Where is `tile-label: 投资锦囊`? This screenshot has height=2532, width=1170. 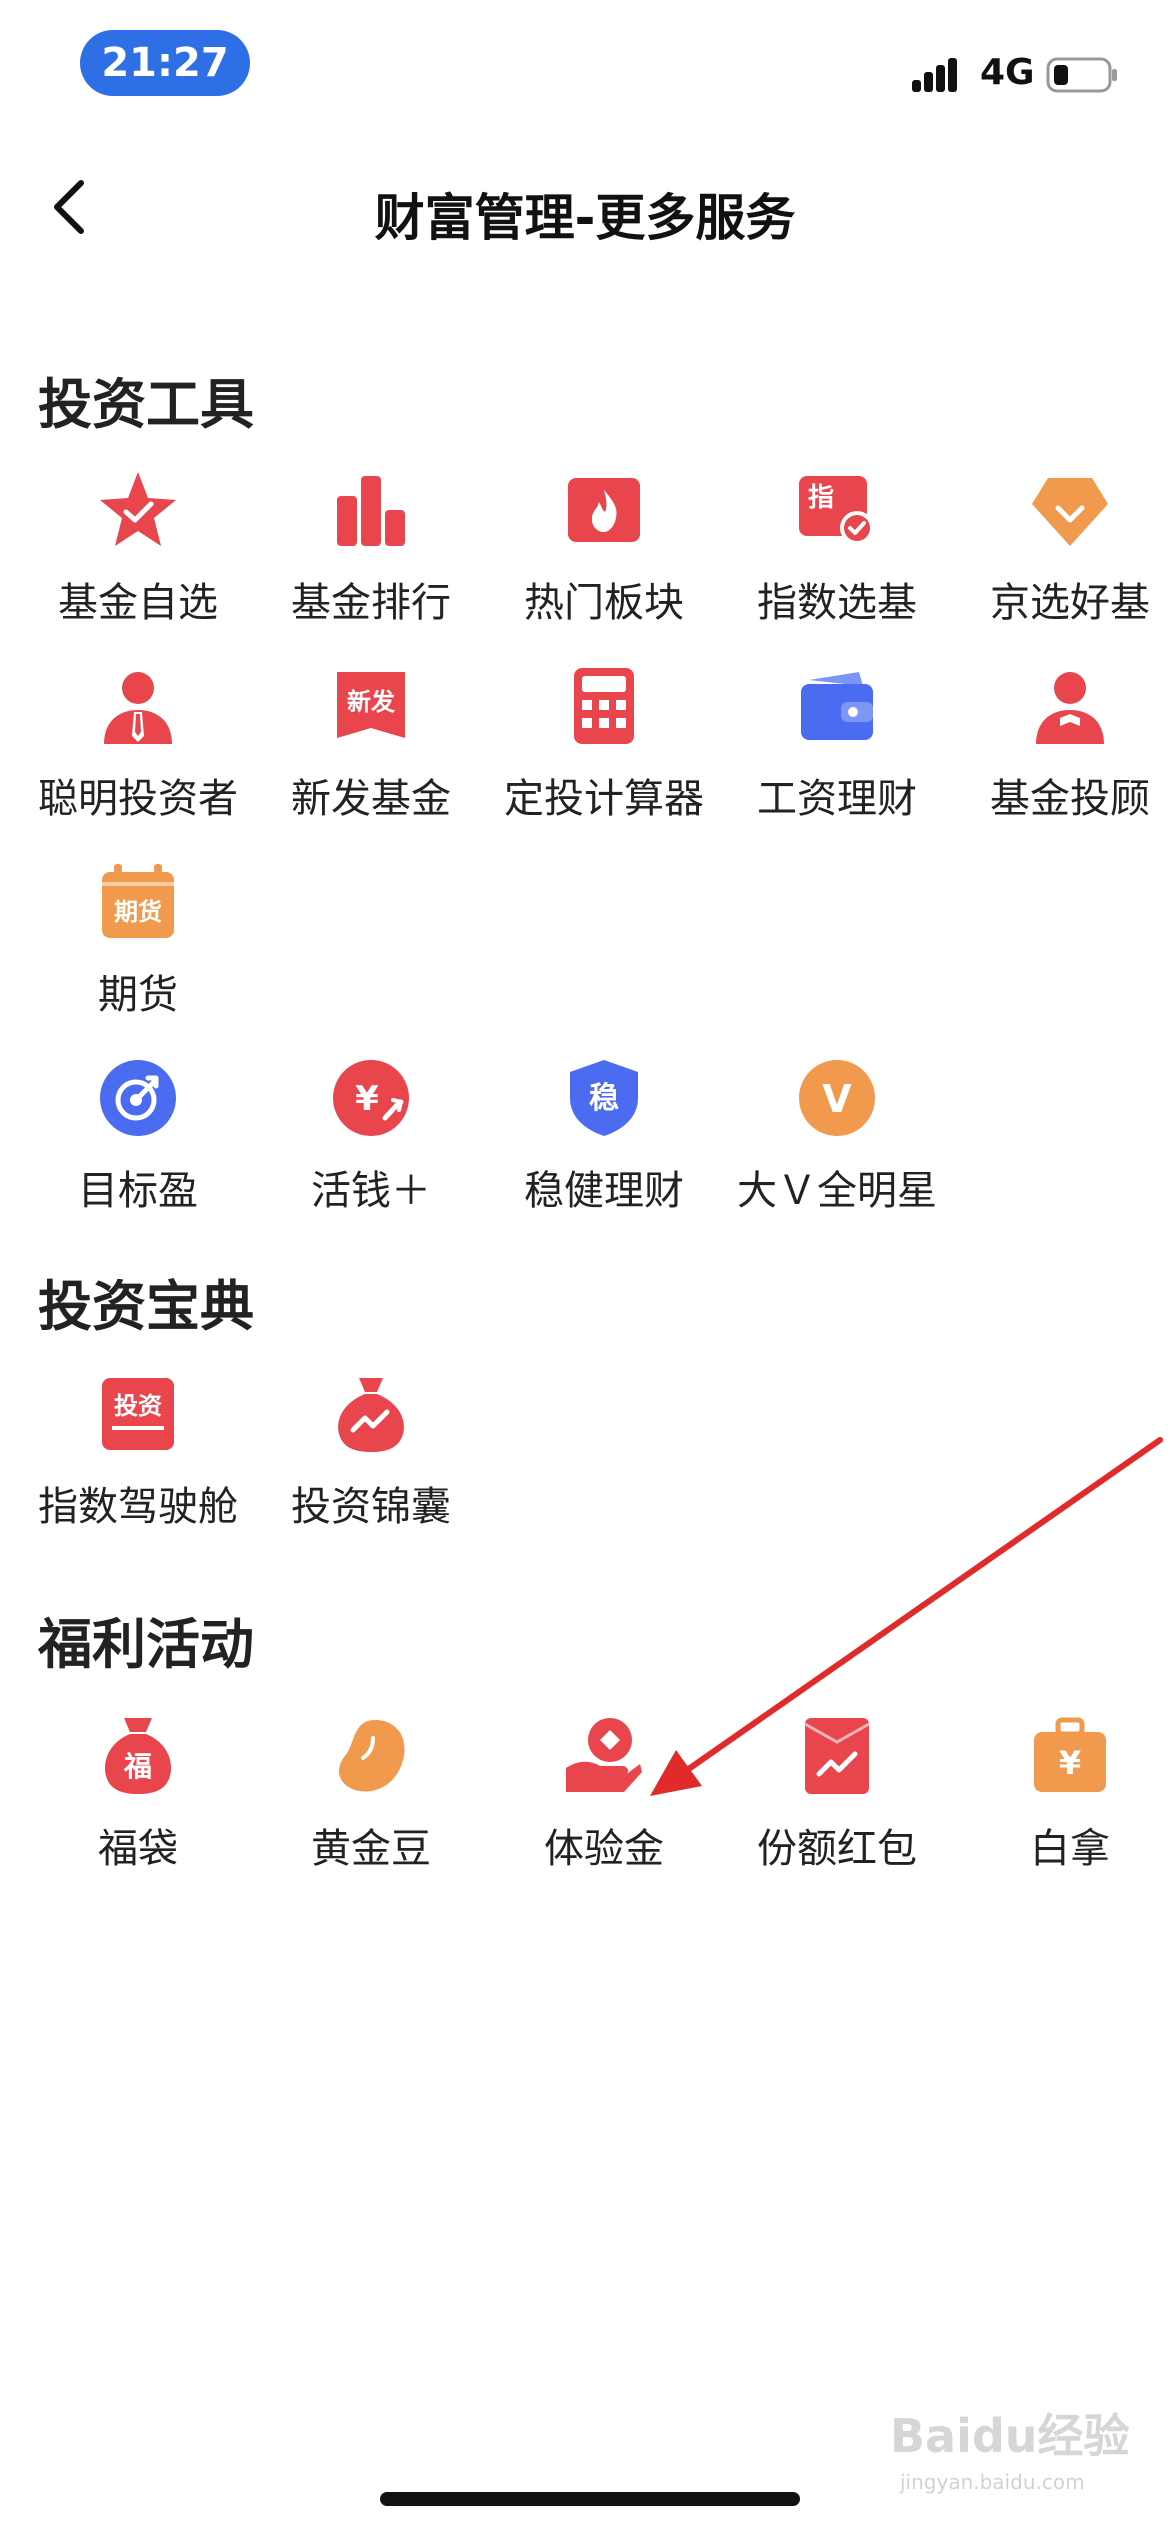 tile-label: 投资锦囊 is located at coordinates (371, 1507).